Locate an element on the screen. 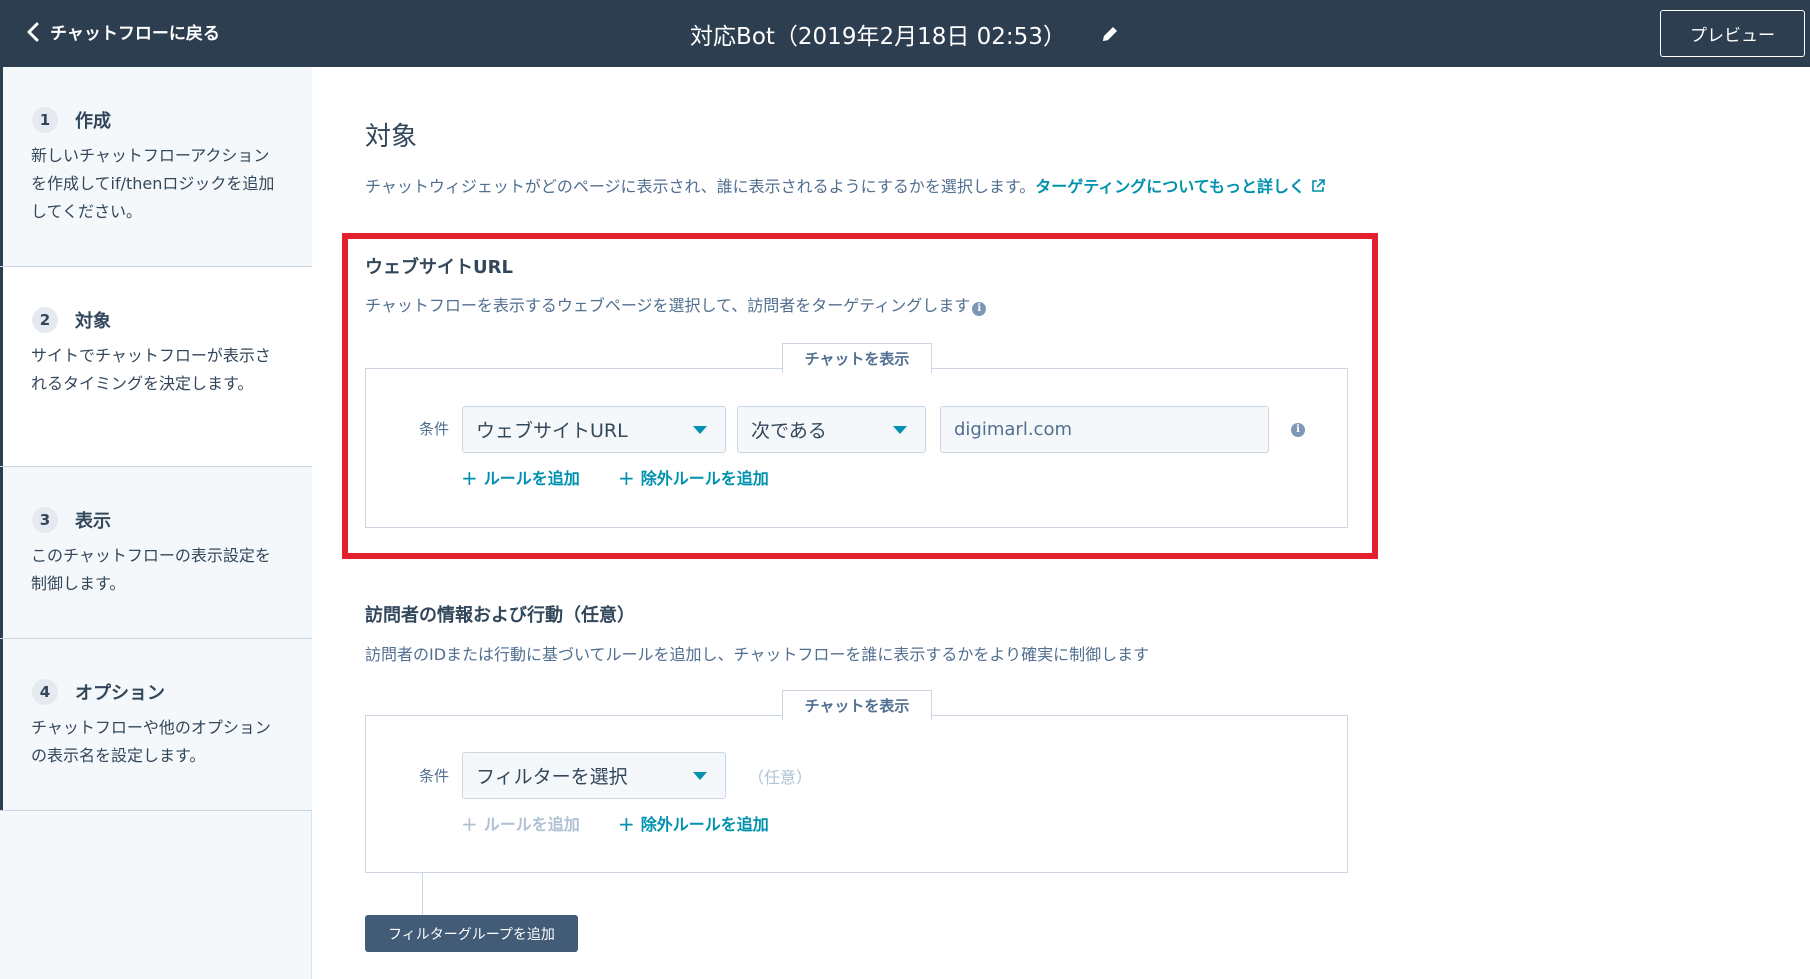  step-number: 1 is located at coordinates (45, 120).